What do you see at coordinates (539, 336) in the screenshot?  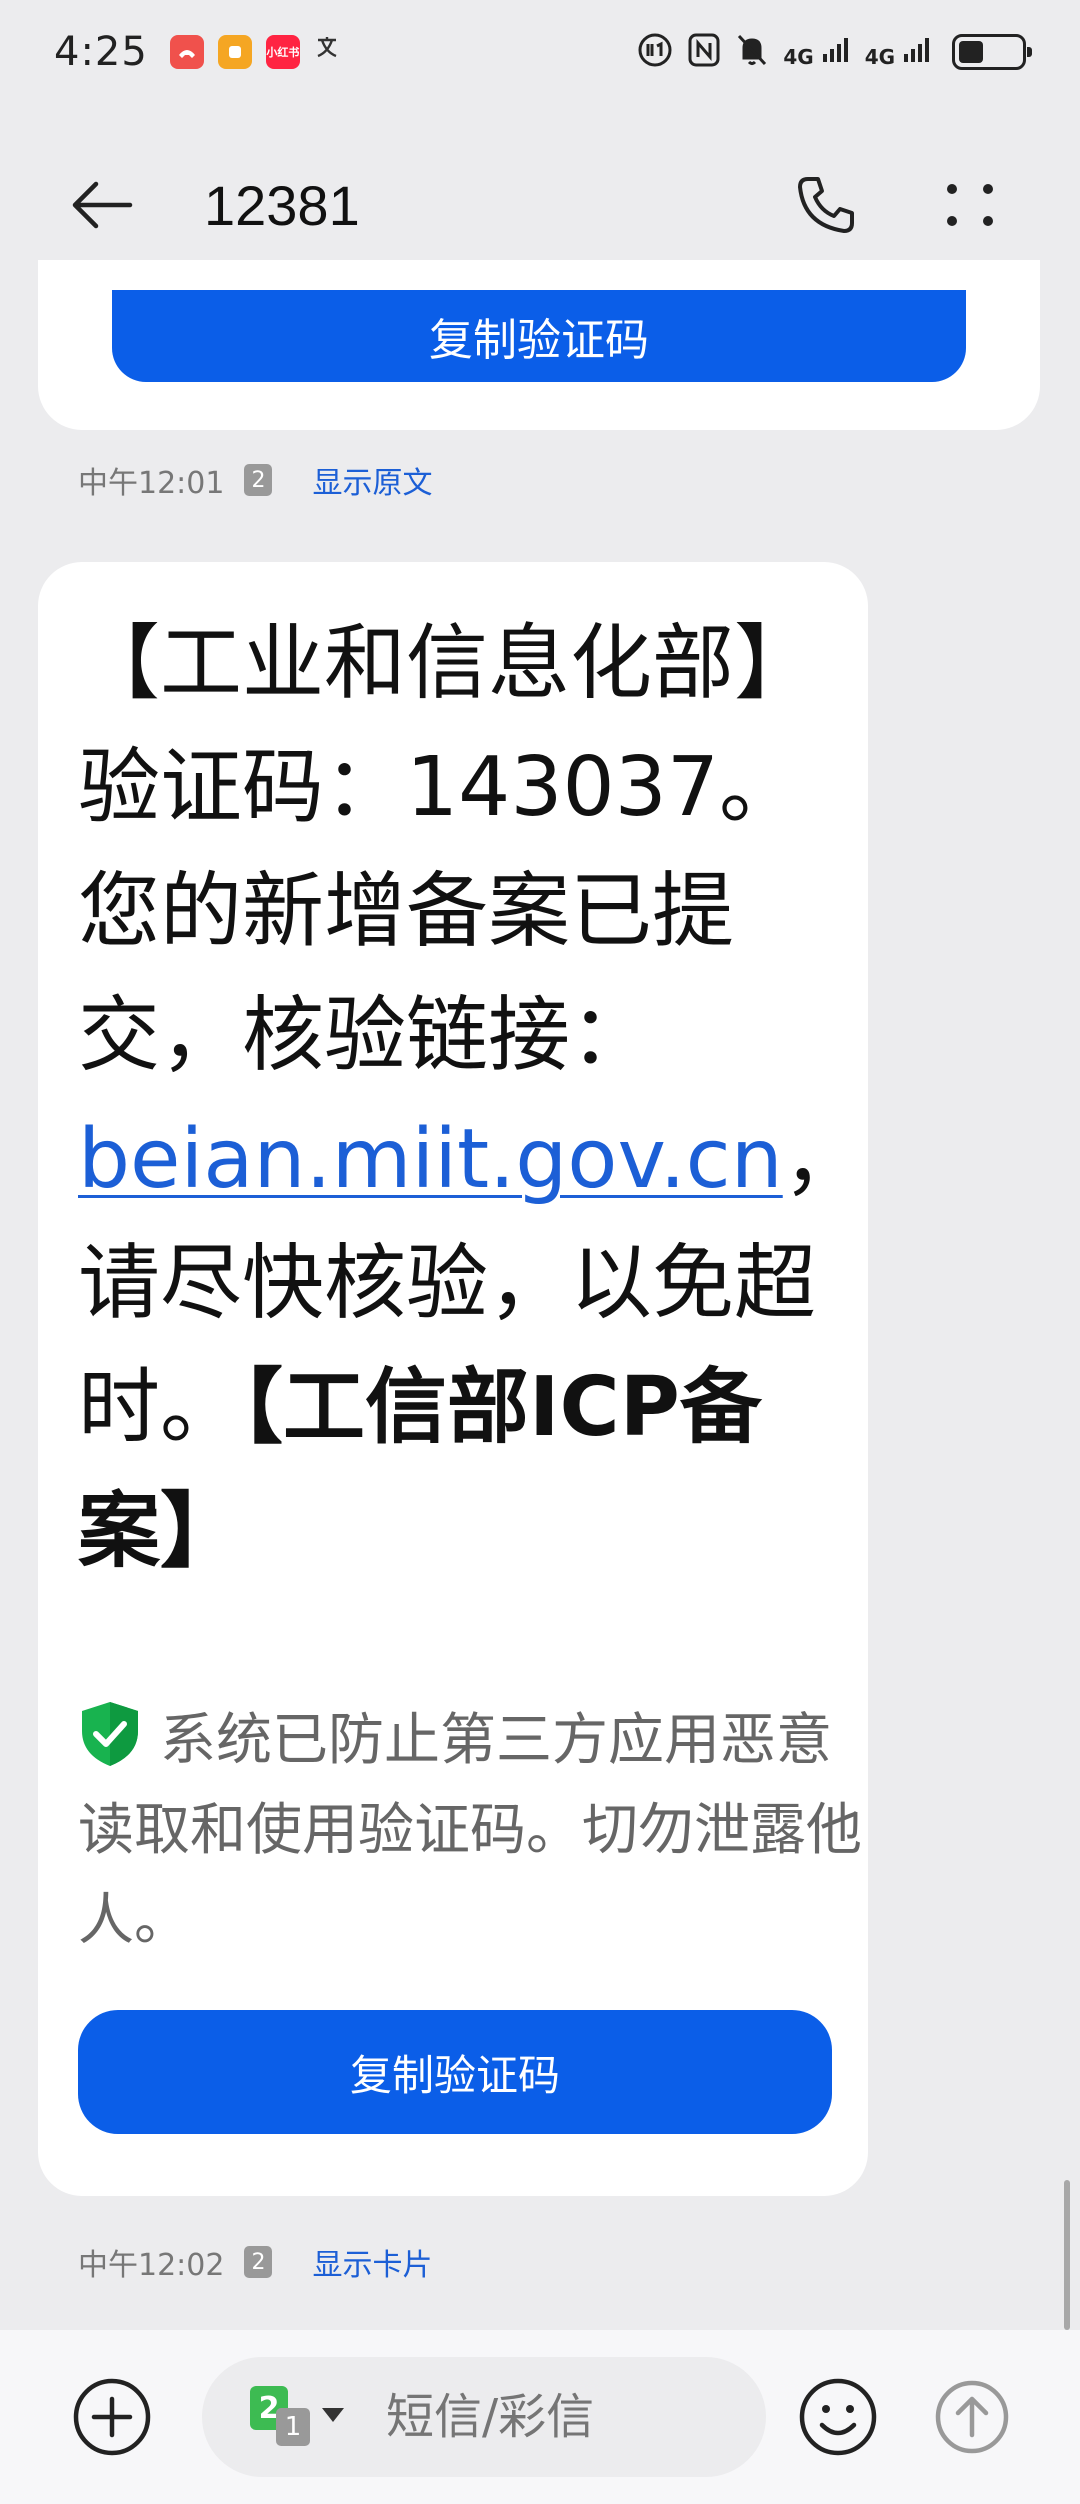 I see `copy-code-button-previous: 复制验证码` at bounding box center [539, 336].